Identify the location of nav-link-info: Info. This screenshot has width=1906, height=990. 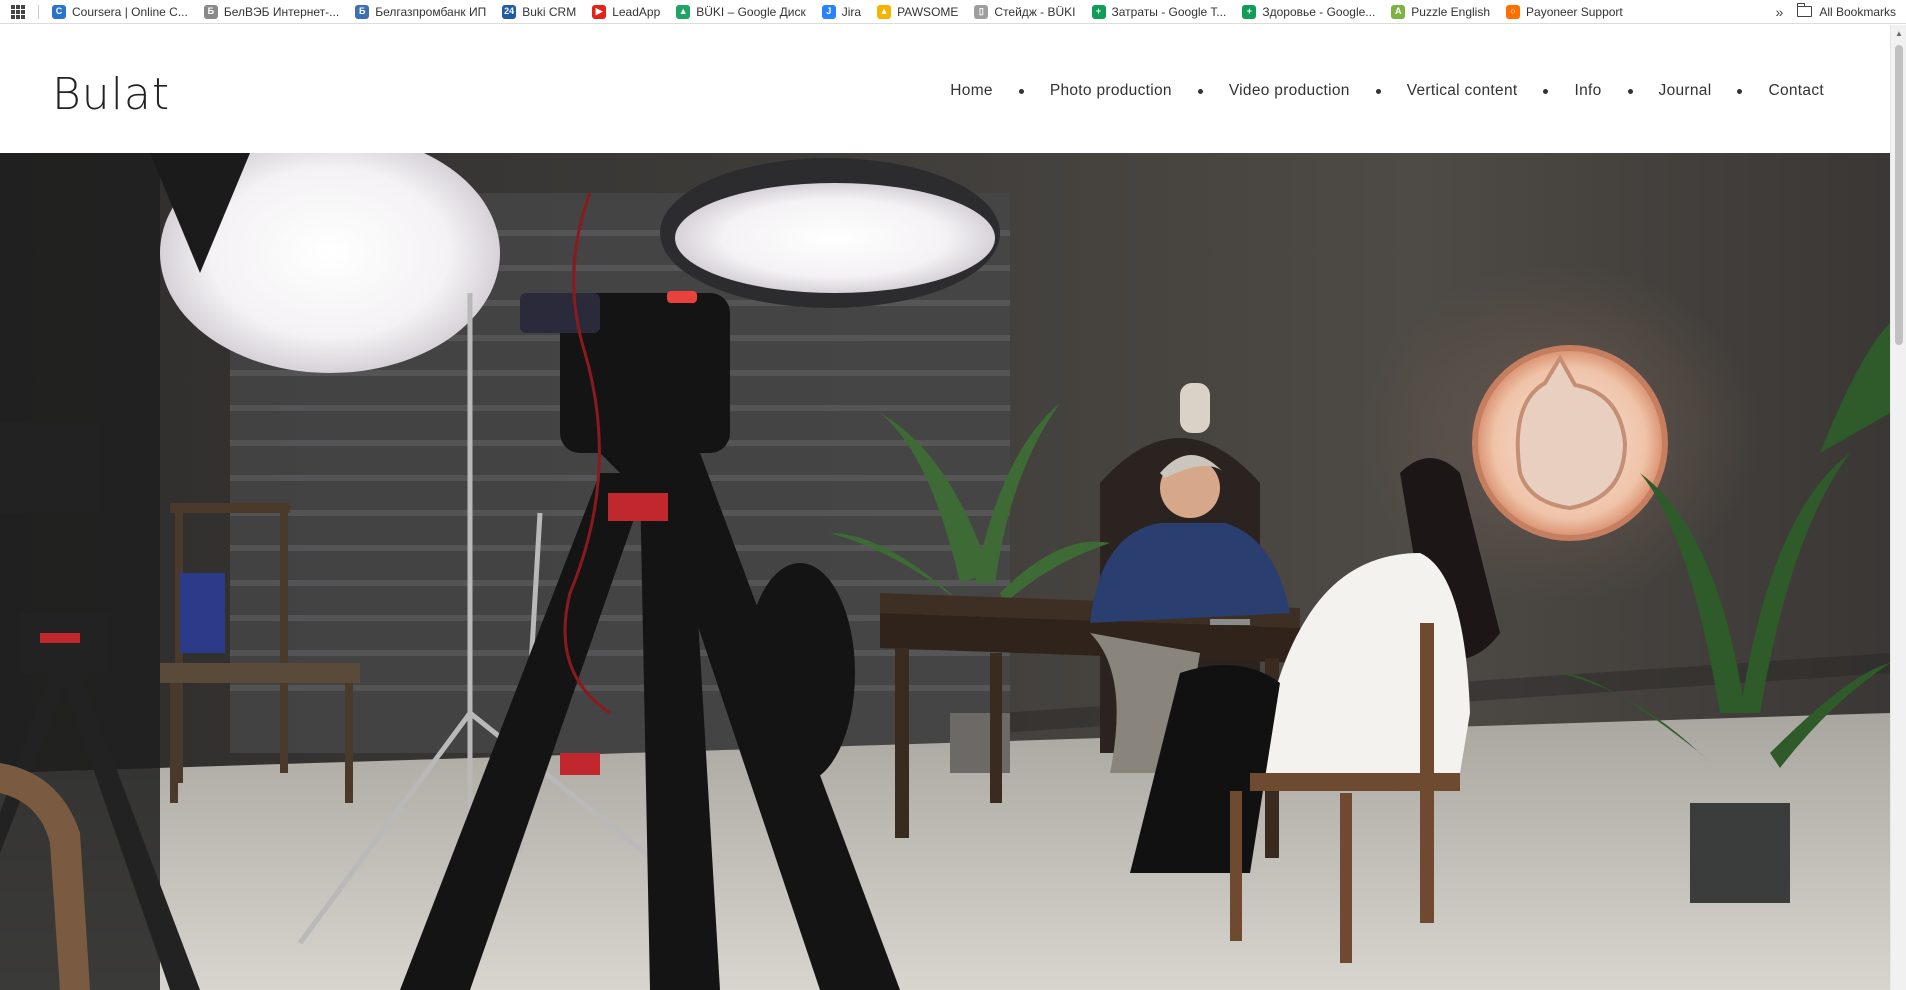
(1587, 91).